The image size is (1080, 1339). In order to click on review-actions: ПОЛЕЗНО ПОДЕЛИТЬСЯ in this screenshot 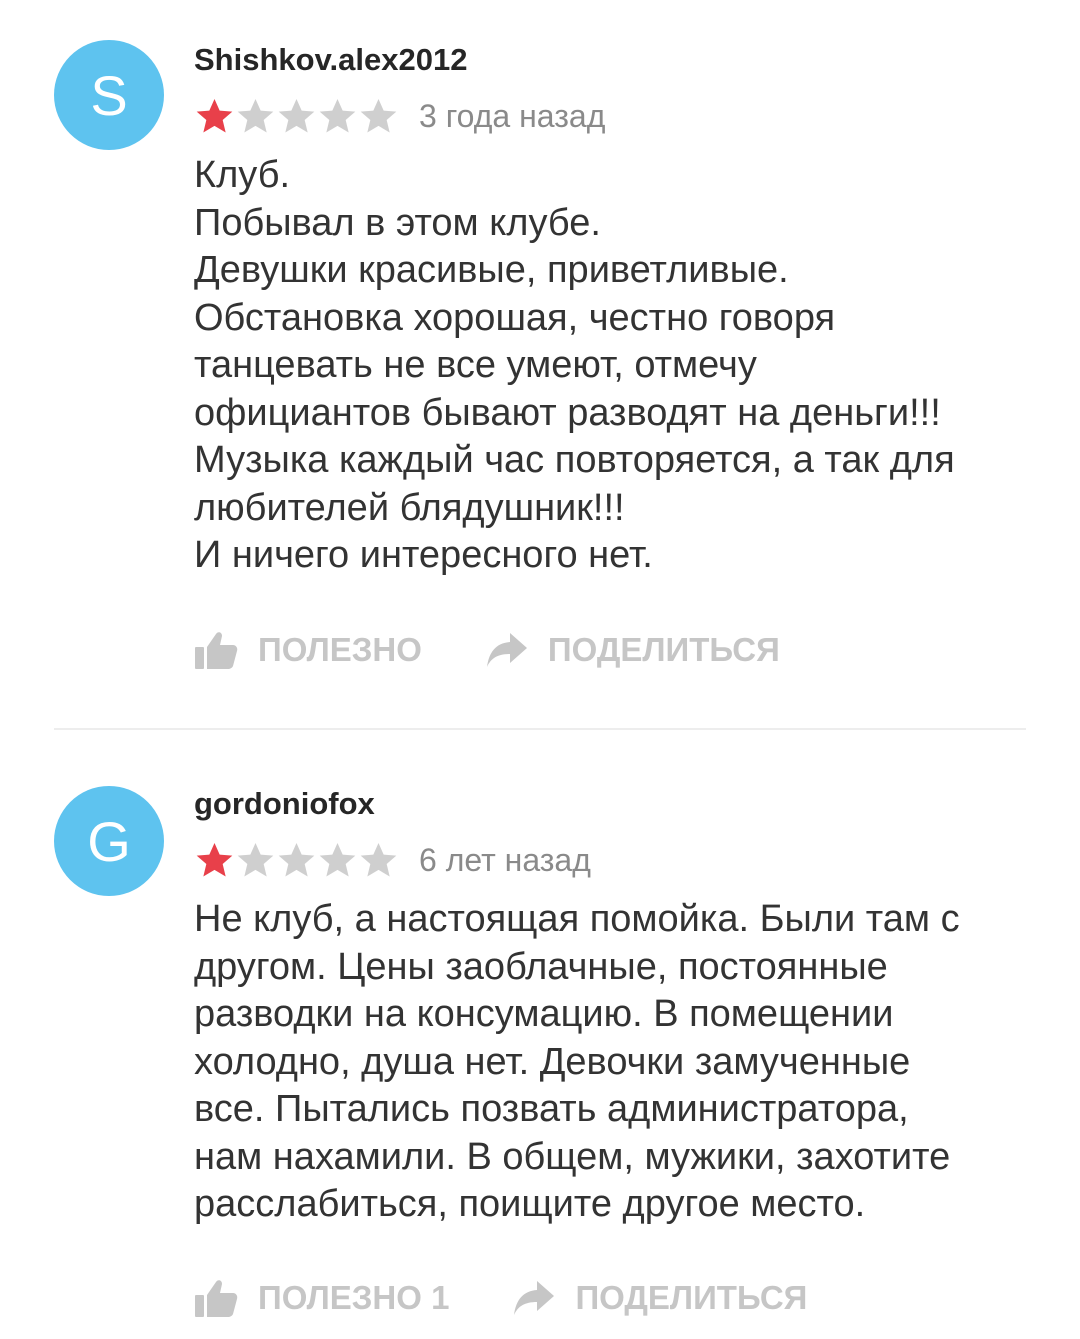, I will do `click(487, 650)`.